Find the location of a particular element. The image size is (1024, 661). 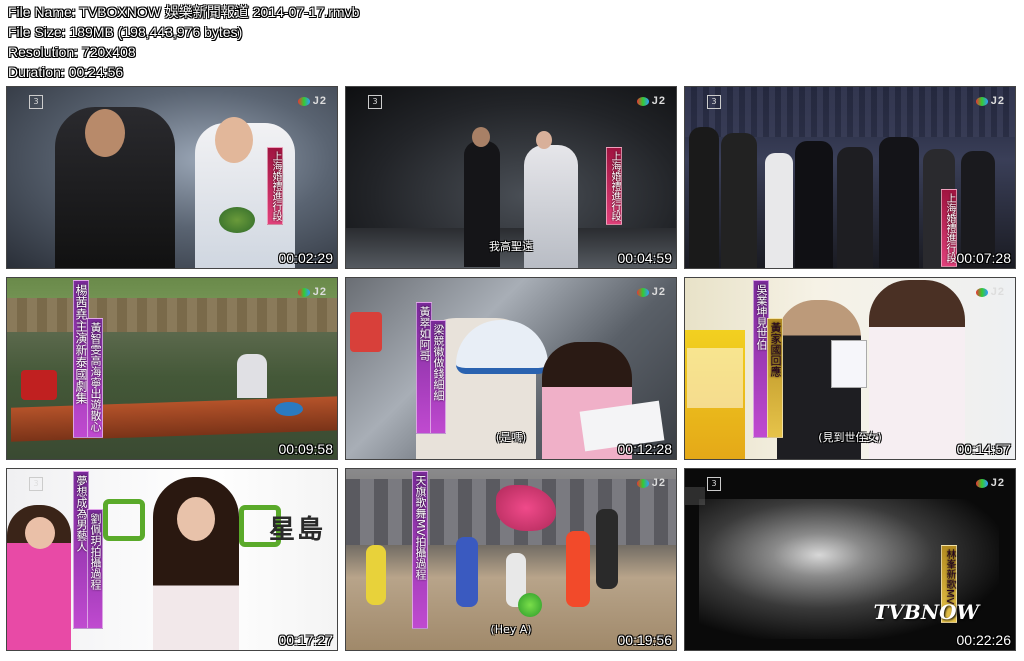

thumbnail-6: 吳業坤見世伯 黃家國回應 J2 (見到世侄女) 00:14:57 is located at coordinates (850, 368).